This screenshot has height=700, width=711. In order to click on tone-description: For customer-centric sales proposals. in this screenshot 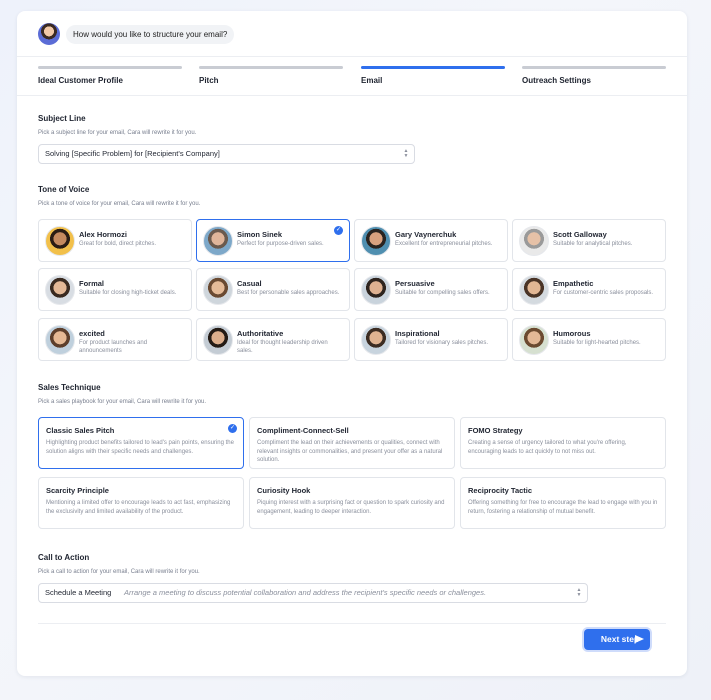, I will do `click(603, 293)`.